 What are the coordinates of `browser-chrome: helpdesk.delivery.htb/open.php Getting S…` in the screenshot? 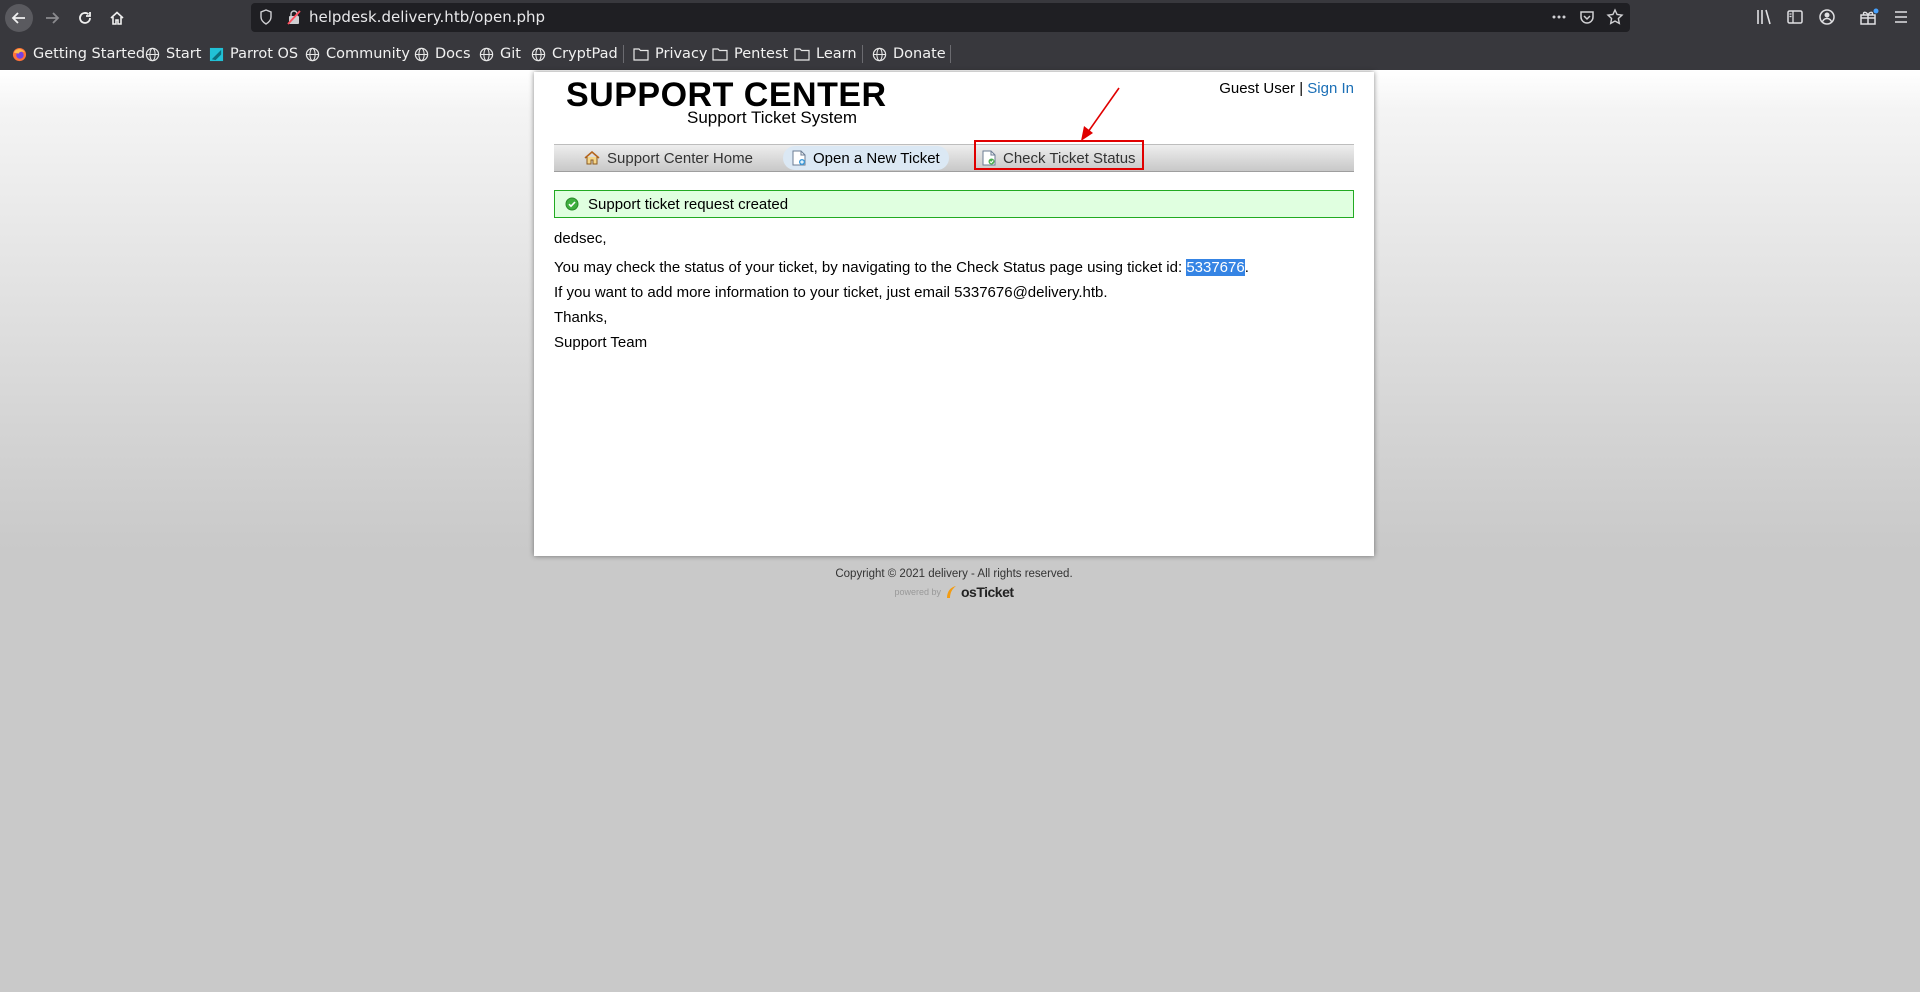 It's located at (960, 35).